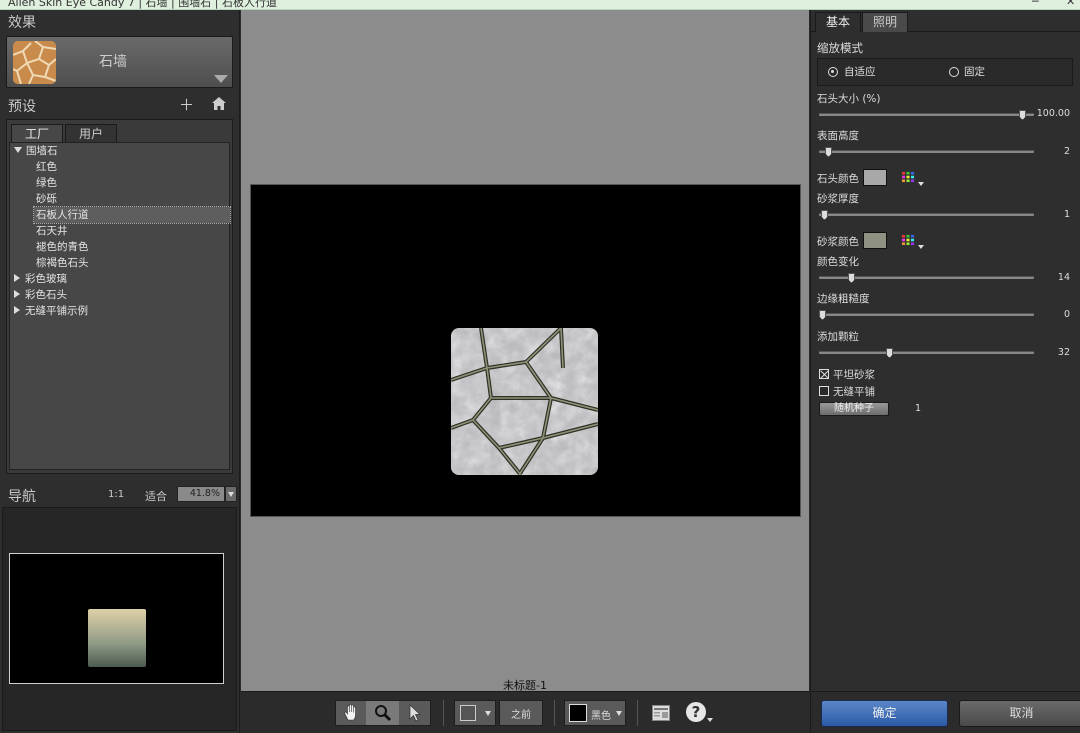 The image size is (1080, 733). What do you see at coordinates (838, 262) in the screenshot?
I see `color-variation-label: 颜色变化` at bounding box center [838, 262].